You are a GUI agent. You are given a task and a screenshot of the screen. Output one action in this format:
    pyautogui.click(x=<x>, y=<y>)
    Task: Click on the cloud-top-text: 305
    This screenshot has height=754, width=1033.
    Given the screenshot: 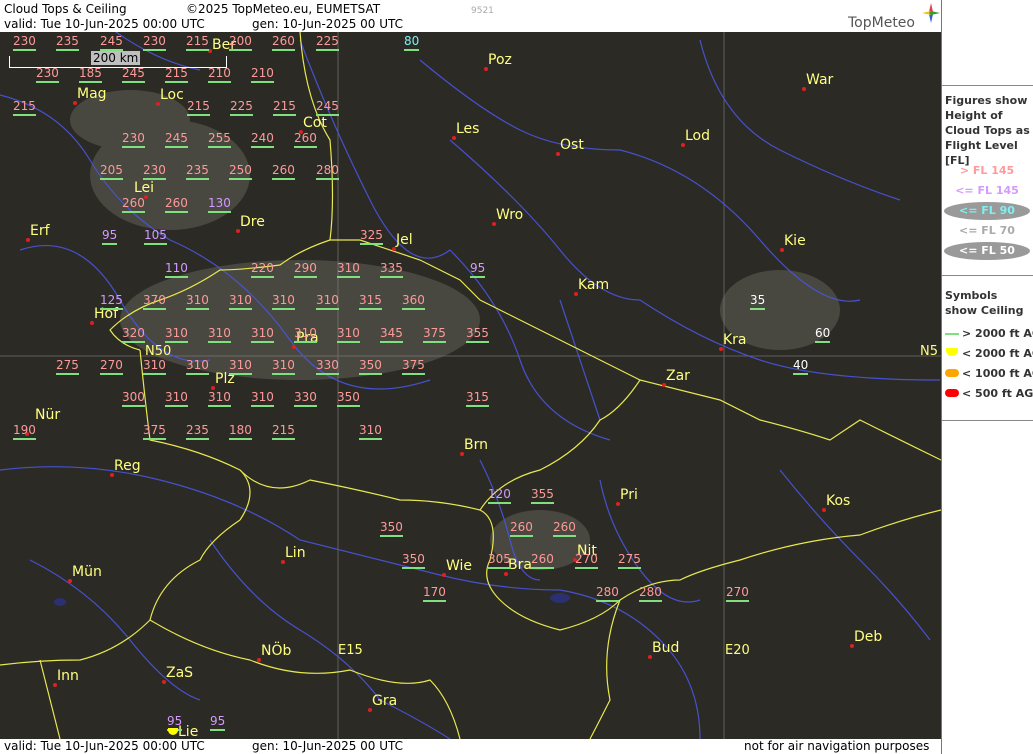 What is the action you would take?
    pyautogui.click(x=499, y=559)
    